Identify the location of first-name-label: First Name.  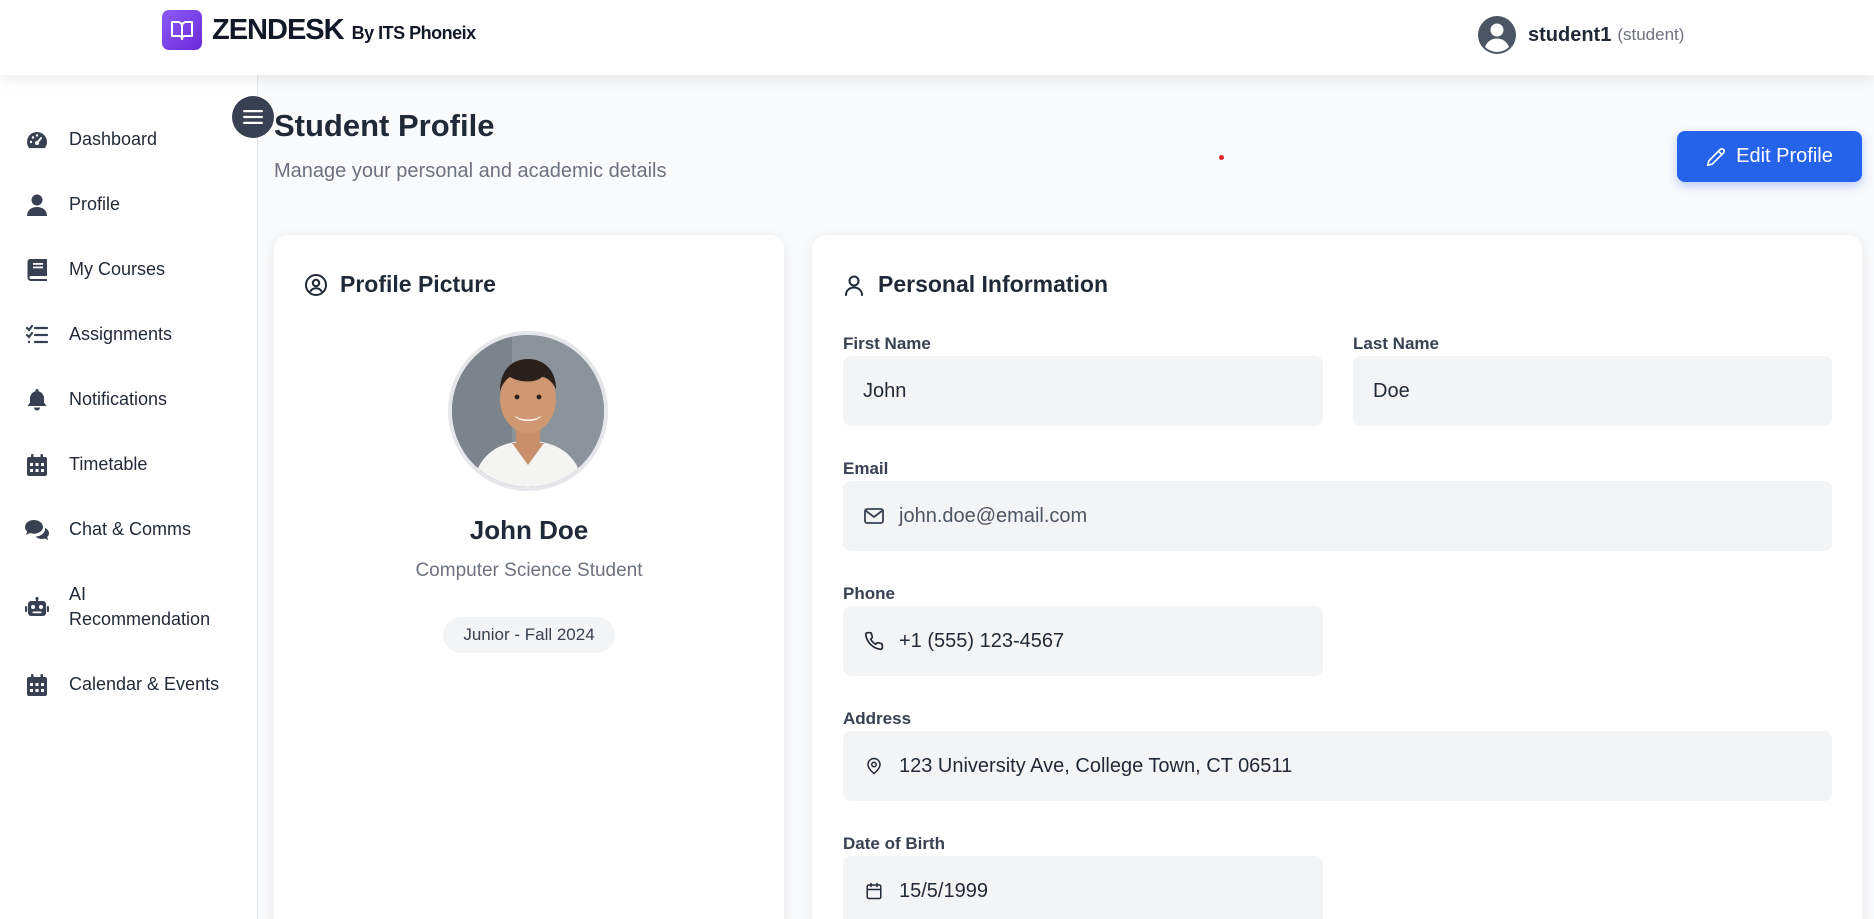
(887, 343).